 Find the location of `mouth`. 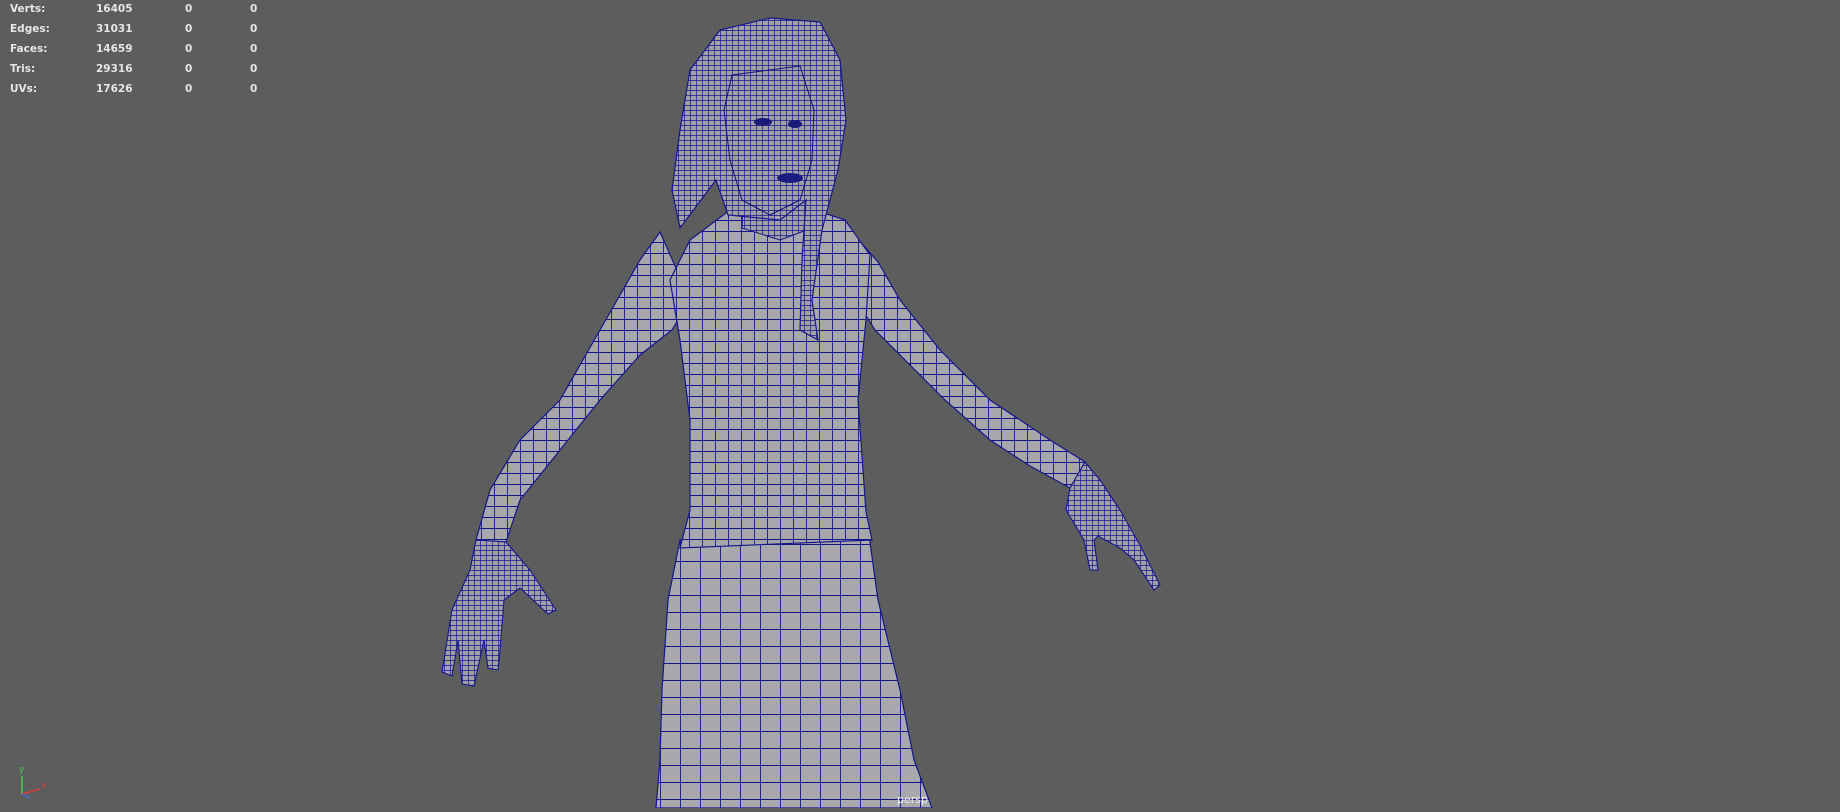

mouth is located at coordinates (790, 178).